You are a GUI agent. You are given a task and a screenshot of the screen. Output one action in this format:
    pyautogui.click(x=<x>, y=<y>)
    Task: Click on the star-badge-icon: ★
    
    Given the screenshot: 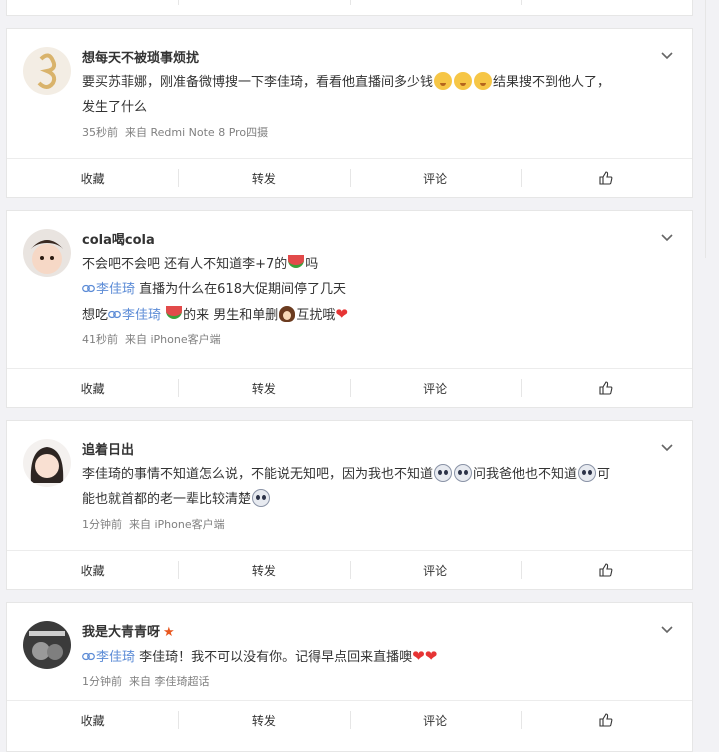 What is the action you would take?
    pyautogui.click(x=169, y=632)
    